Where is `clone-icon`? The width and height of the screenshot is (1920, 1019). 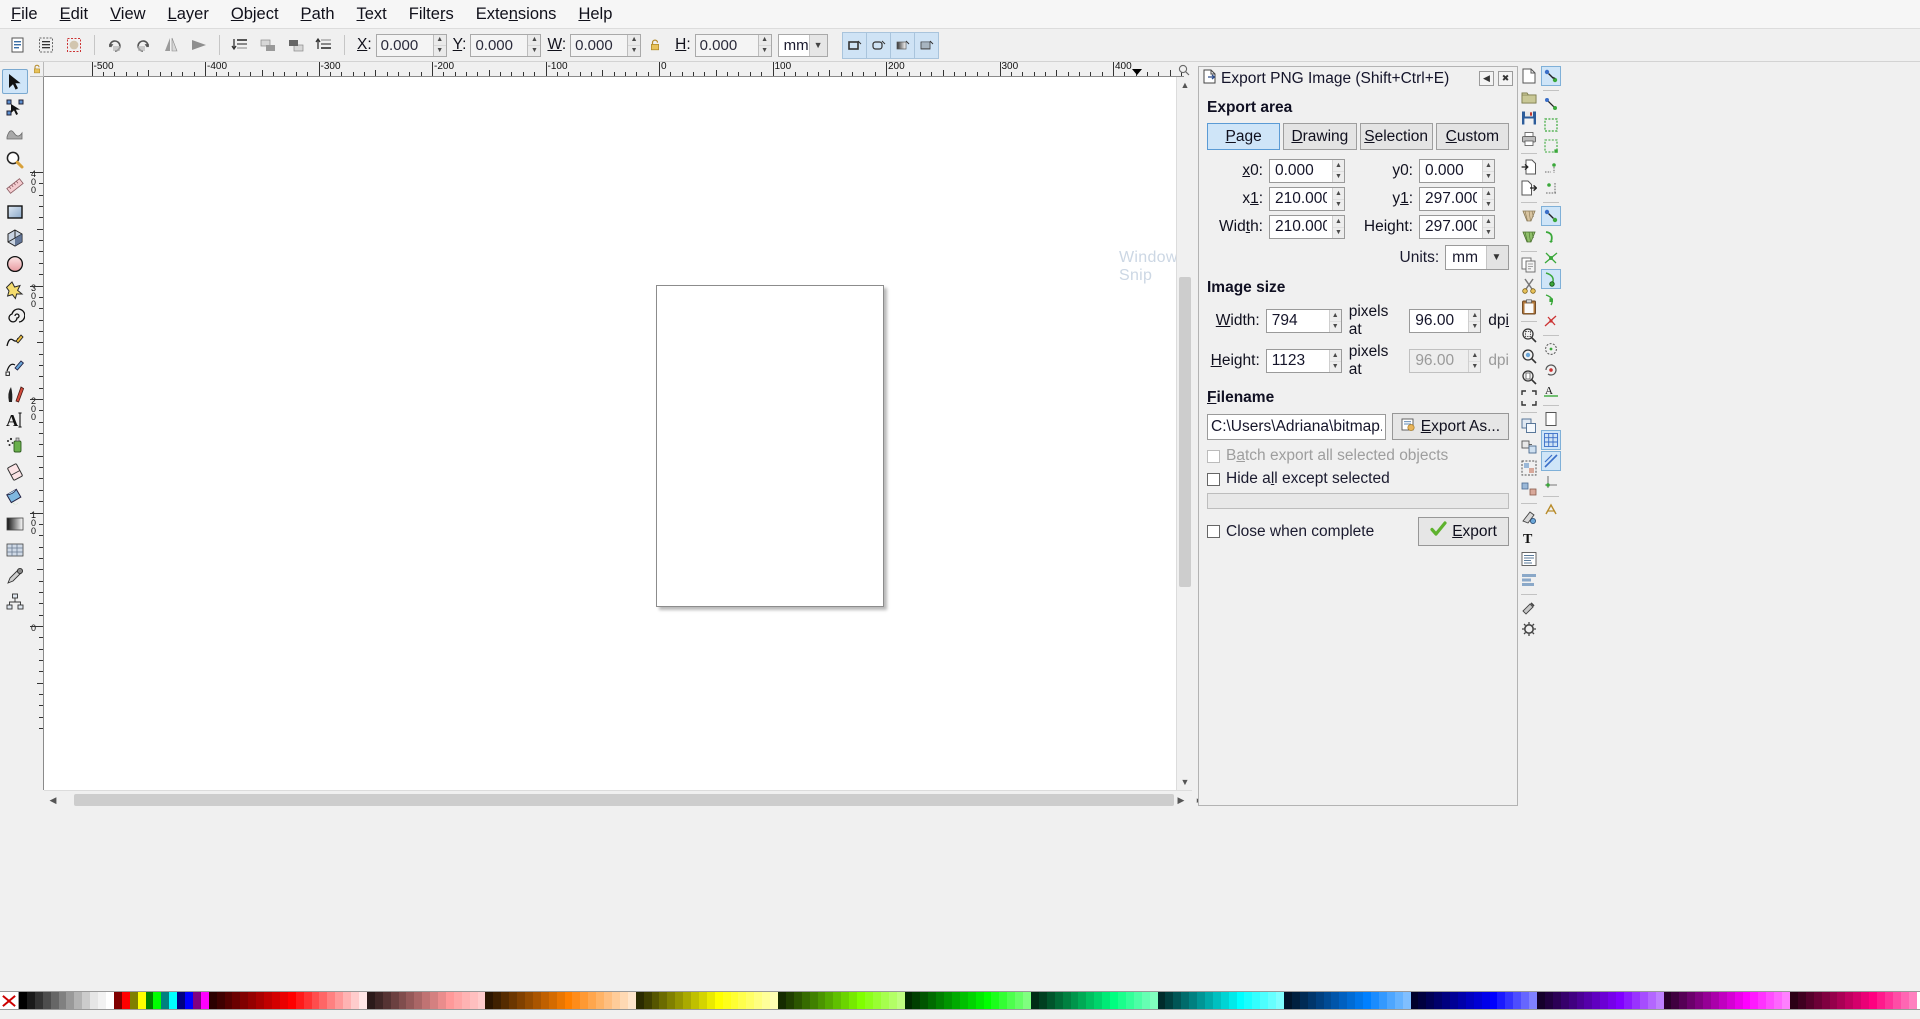
clone-icon is located at coordinates (1529, 447).